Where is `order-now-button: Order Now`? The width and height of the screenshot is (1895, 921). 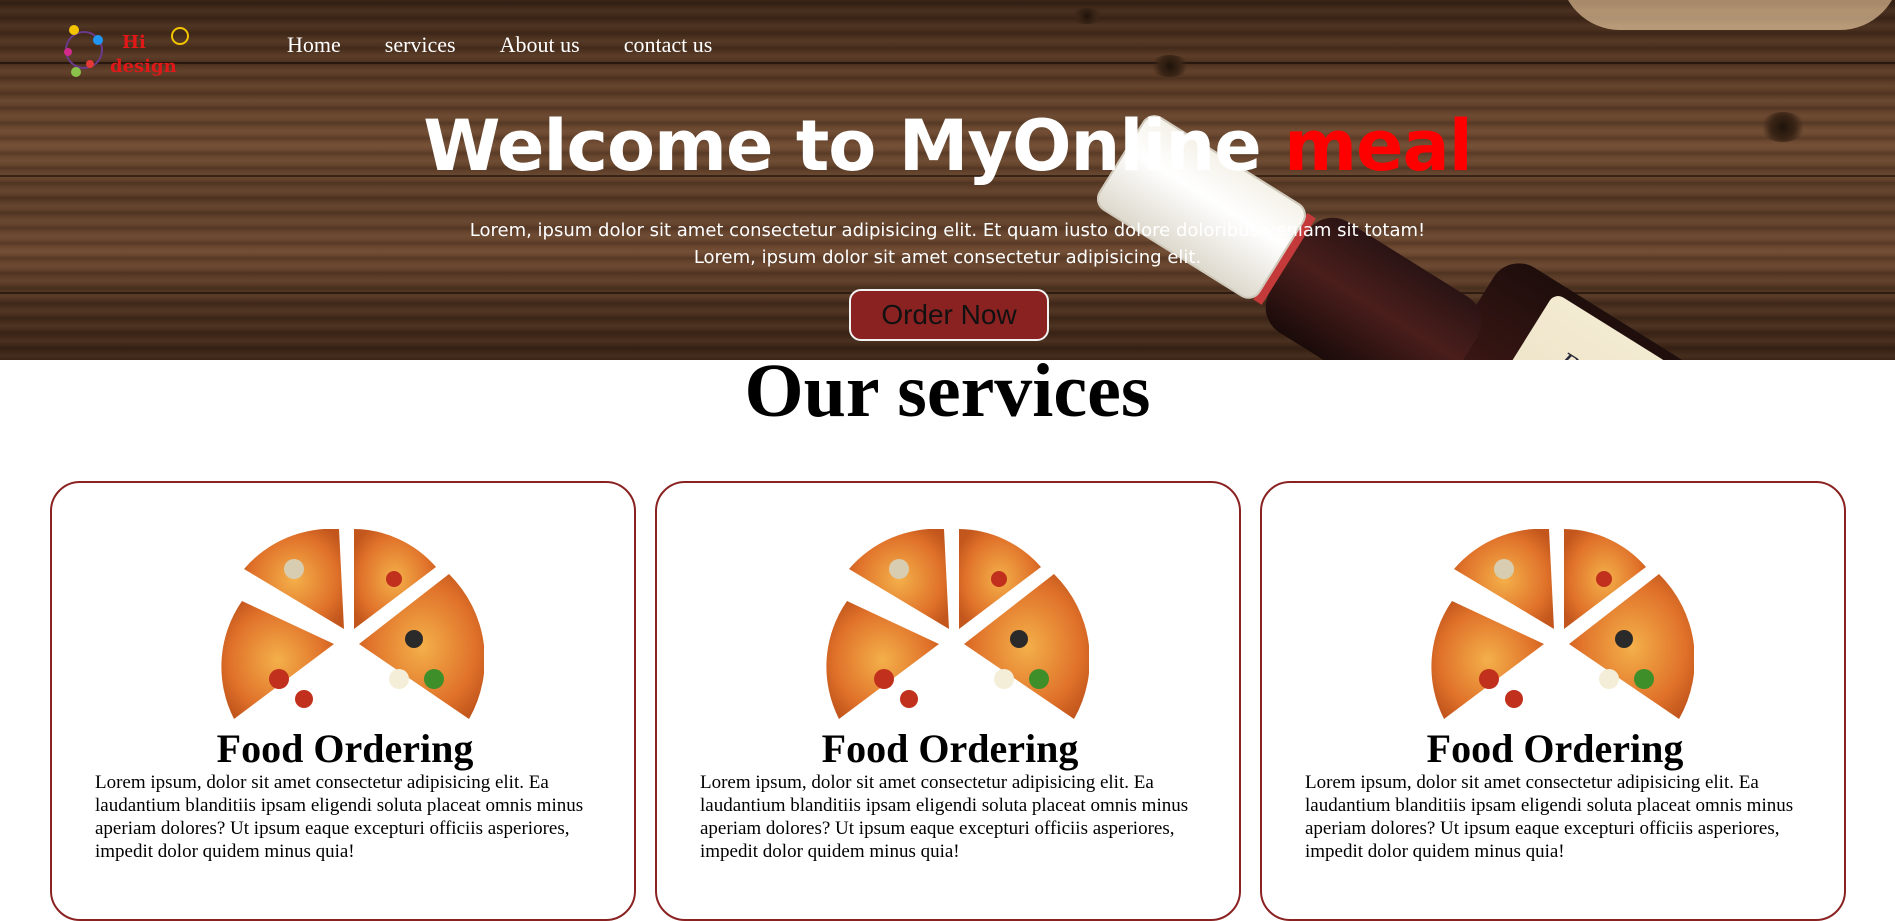
order-now-button: Order Now is located at coordinates (949, 315).